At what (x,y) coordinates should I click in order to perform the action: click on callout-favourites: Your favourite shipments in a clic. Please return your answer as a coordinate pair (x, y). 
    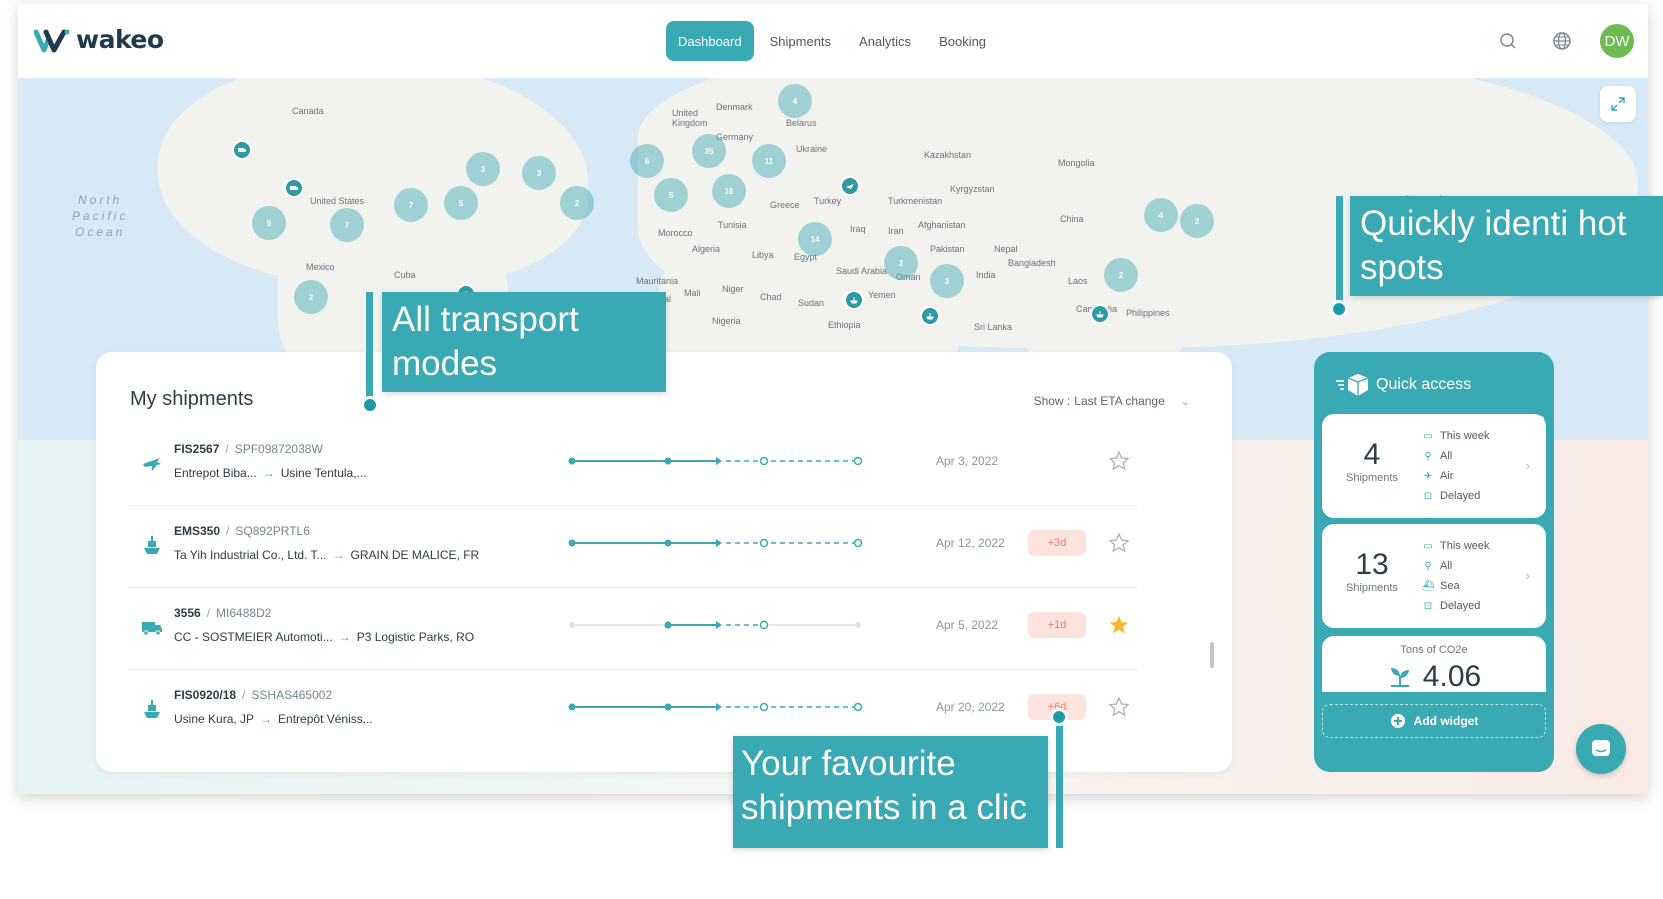
    Looking at the image, I should click on (890, 792).